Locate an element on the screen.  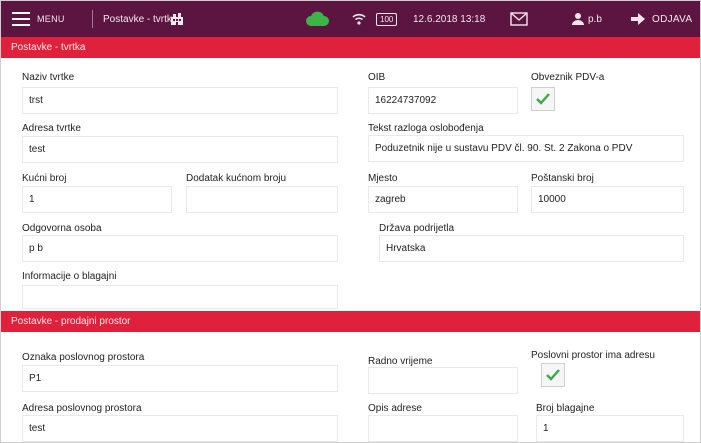
battery-label: 100 is located at coordinates (387, 19).